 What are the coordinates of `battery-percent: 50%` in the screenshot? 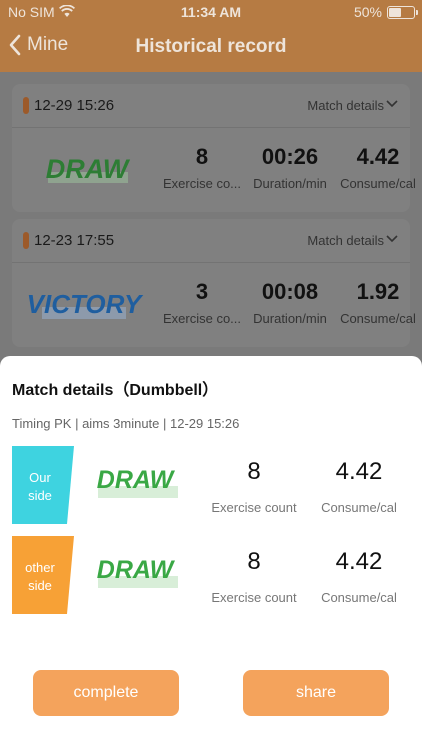 It's located at (367, 12).